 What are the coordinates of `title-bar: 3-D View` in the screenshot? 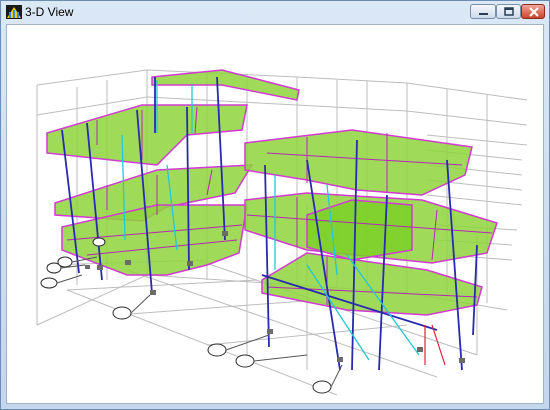 It's located at (275, 12).